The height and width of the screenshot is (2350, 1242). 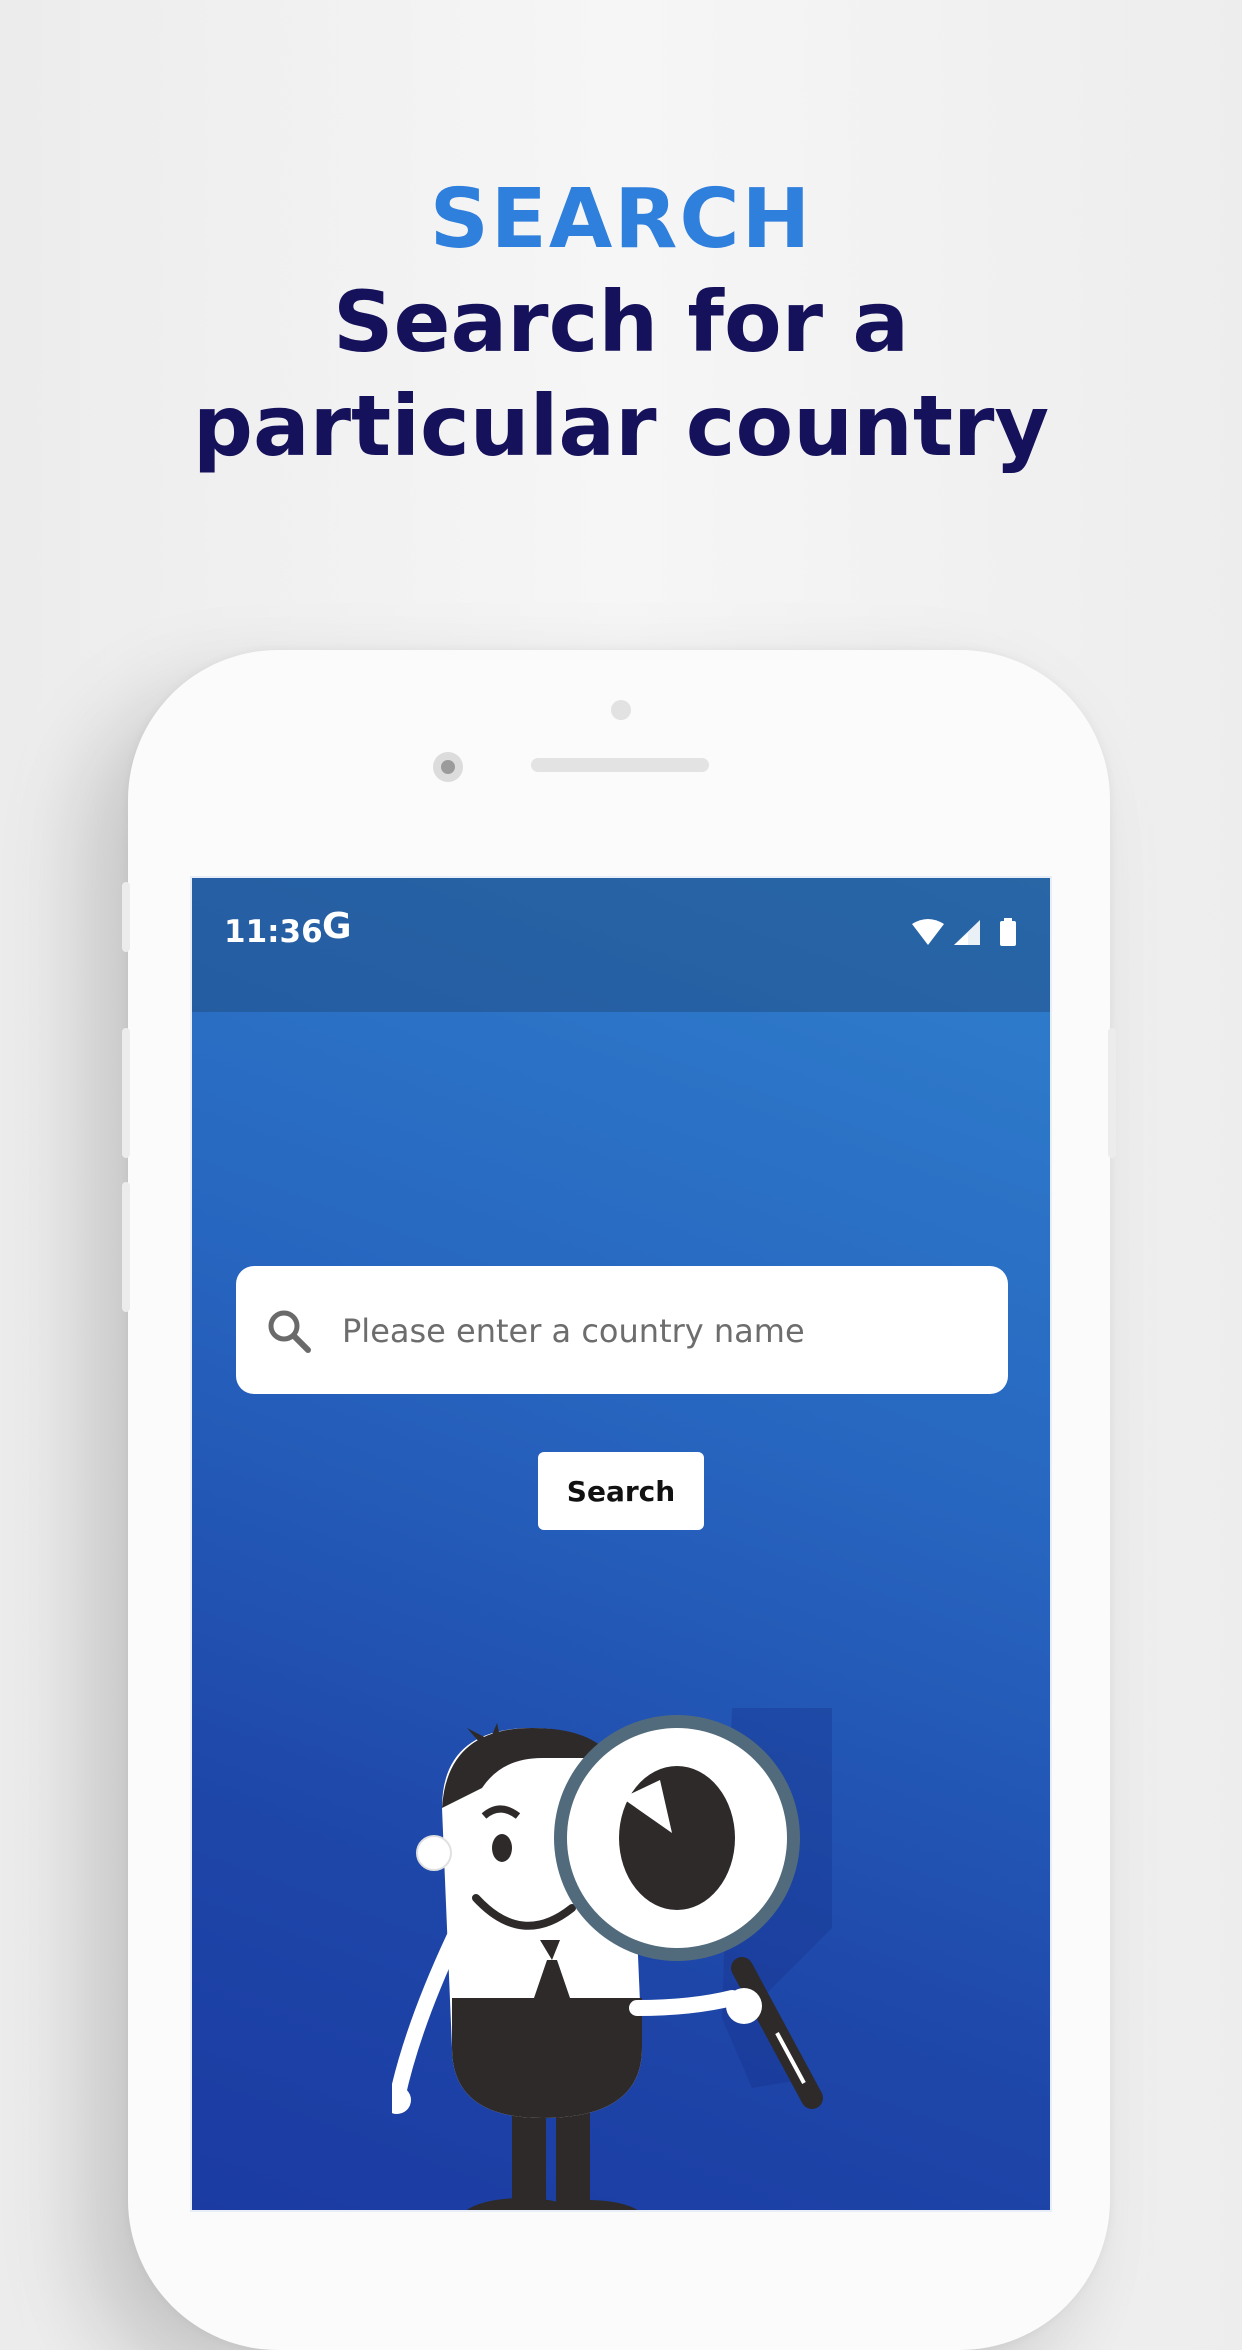 What do you see at coordinates (621, 710) in the screenshot?
I see `phone-sensor` at bounding box center [621, 710].